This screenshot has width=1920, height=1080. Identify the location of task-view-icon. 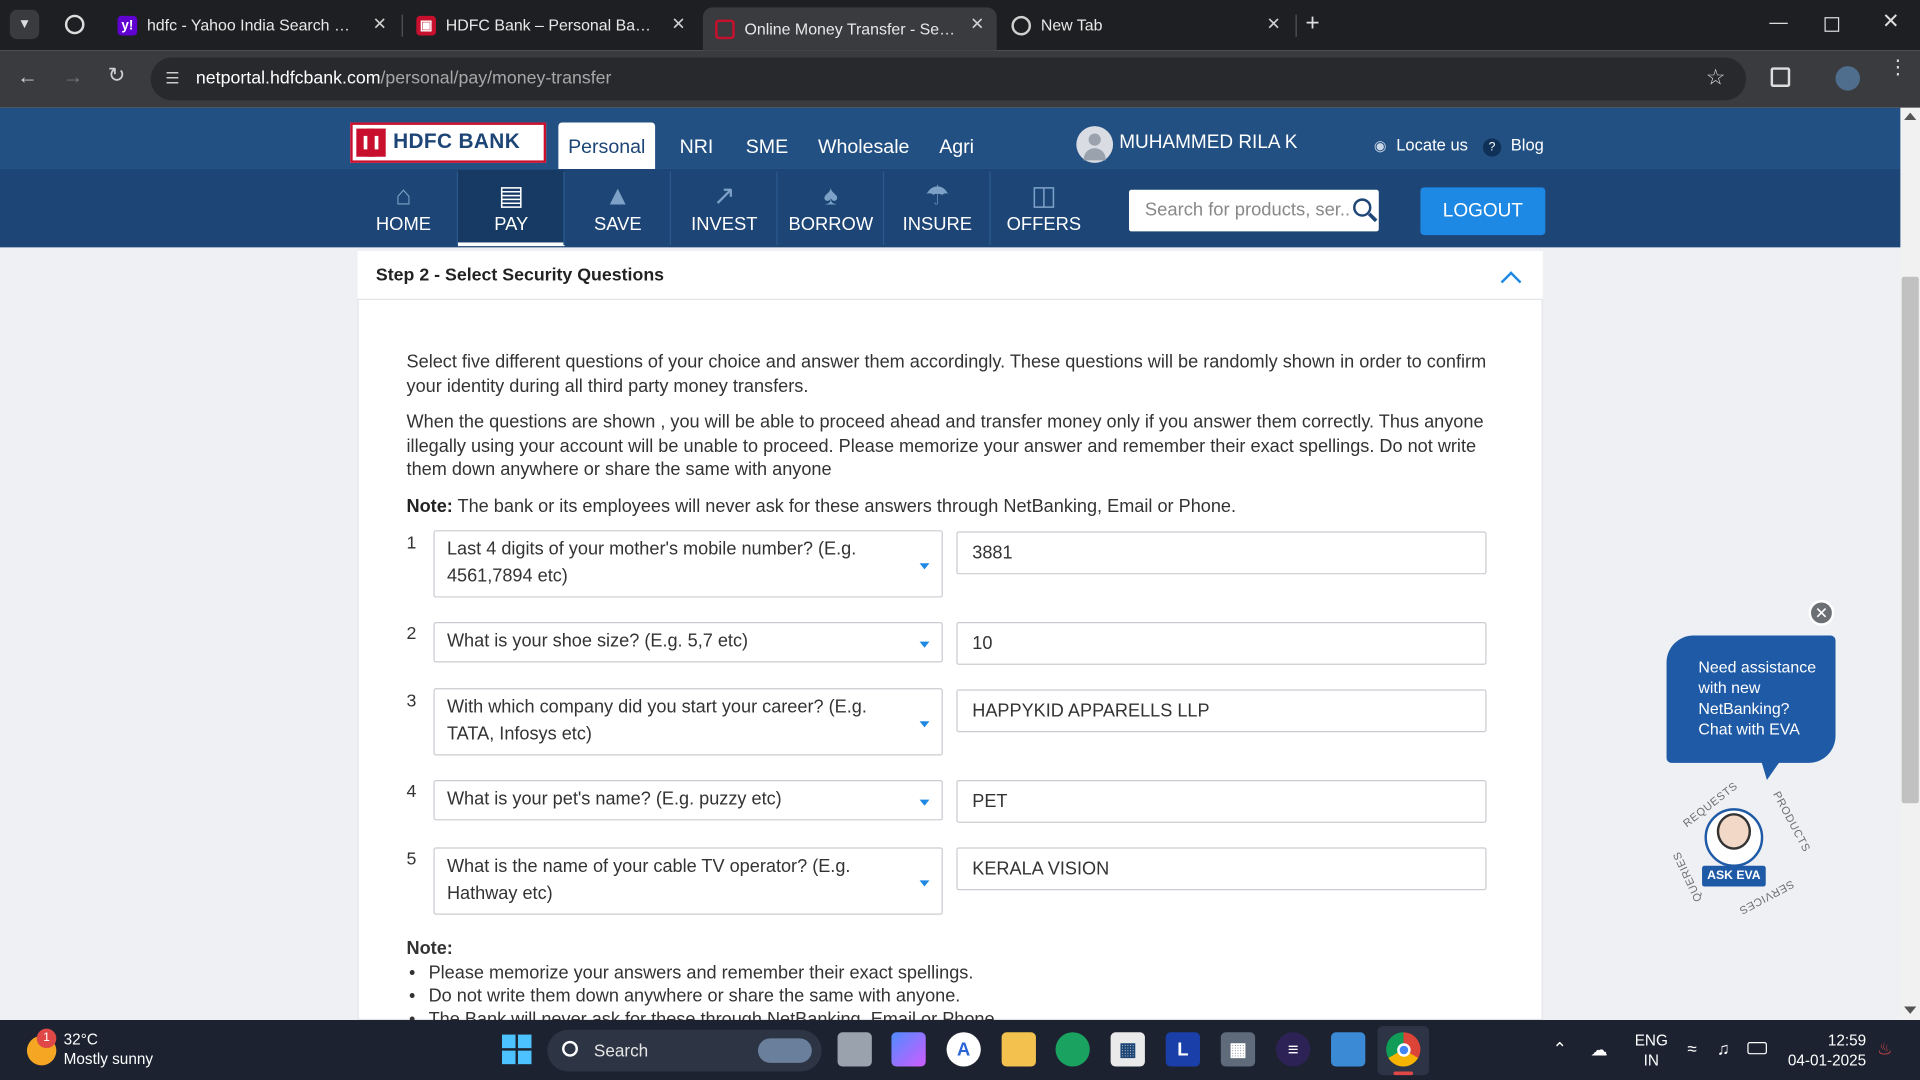
(854, 1049).